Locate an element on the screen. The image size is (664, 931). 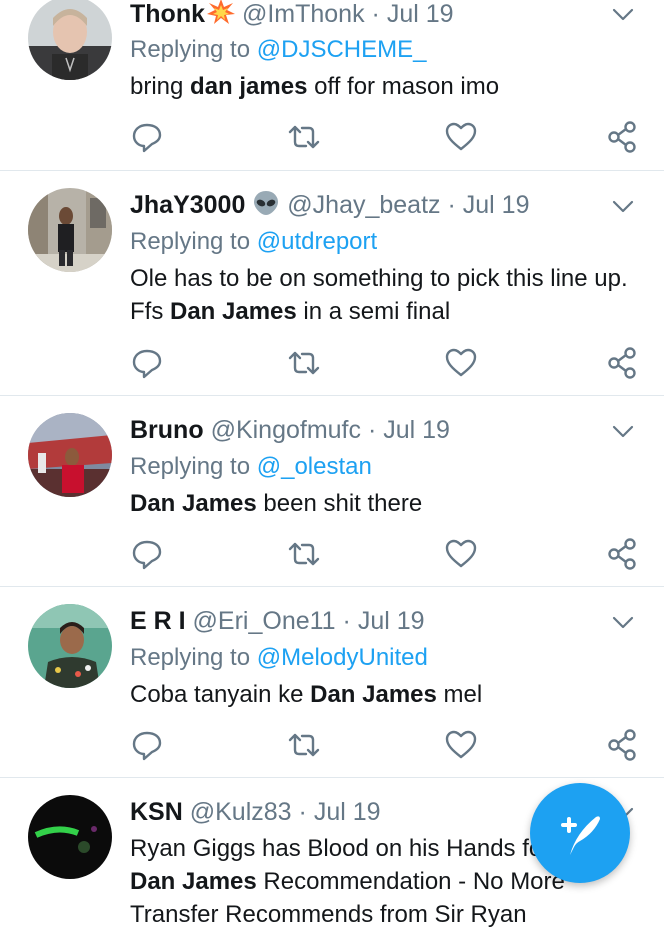
replying-to: Replying to @_olestan is located at coordinates (251, 467).